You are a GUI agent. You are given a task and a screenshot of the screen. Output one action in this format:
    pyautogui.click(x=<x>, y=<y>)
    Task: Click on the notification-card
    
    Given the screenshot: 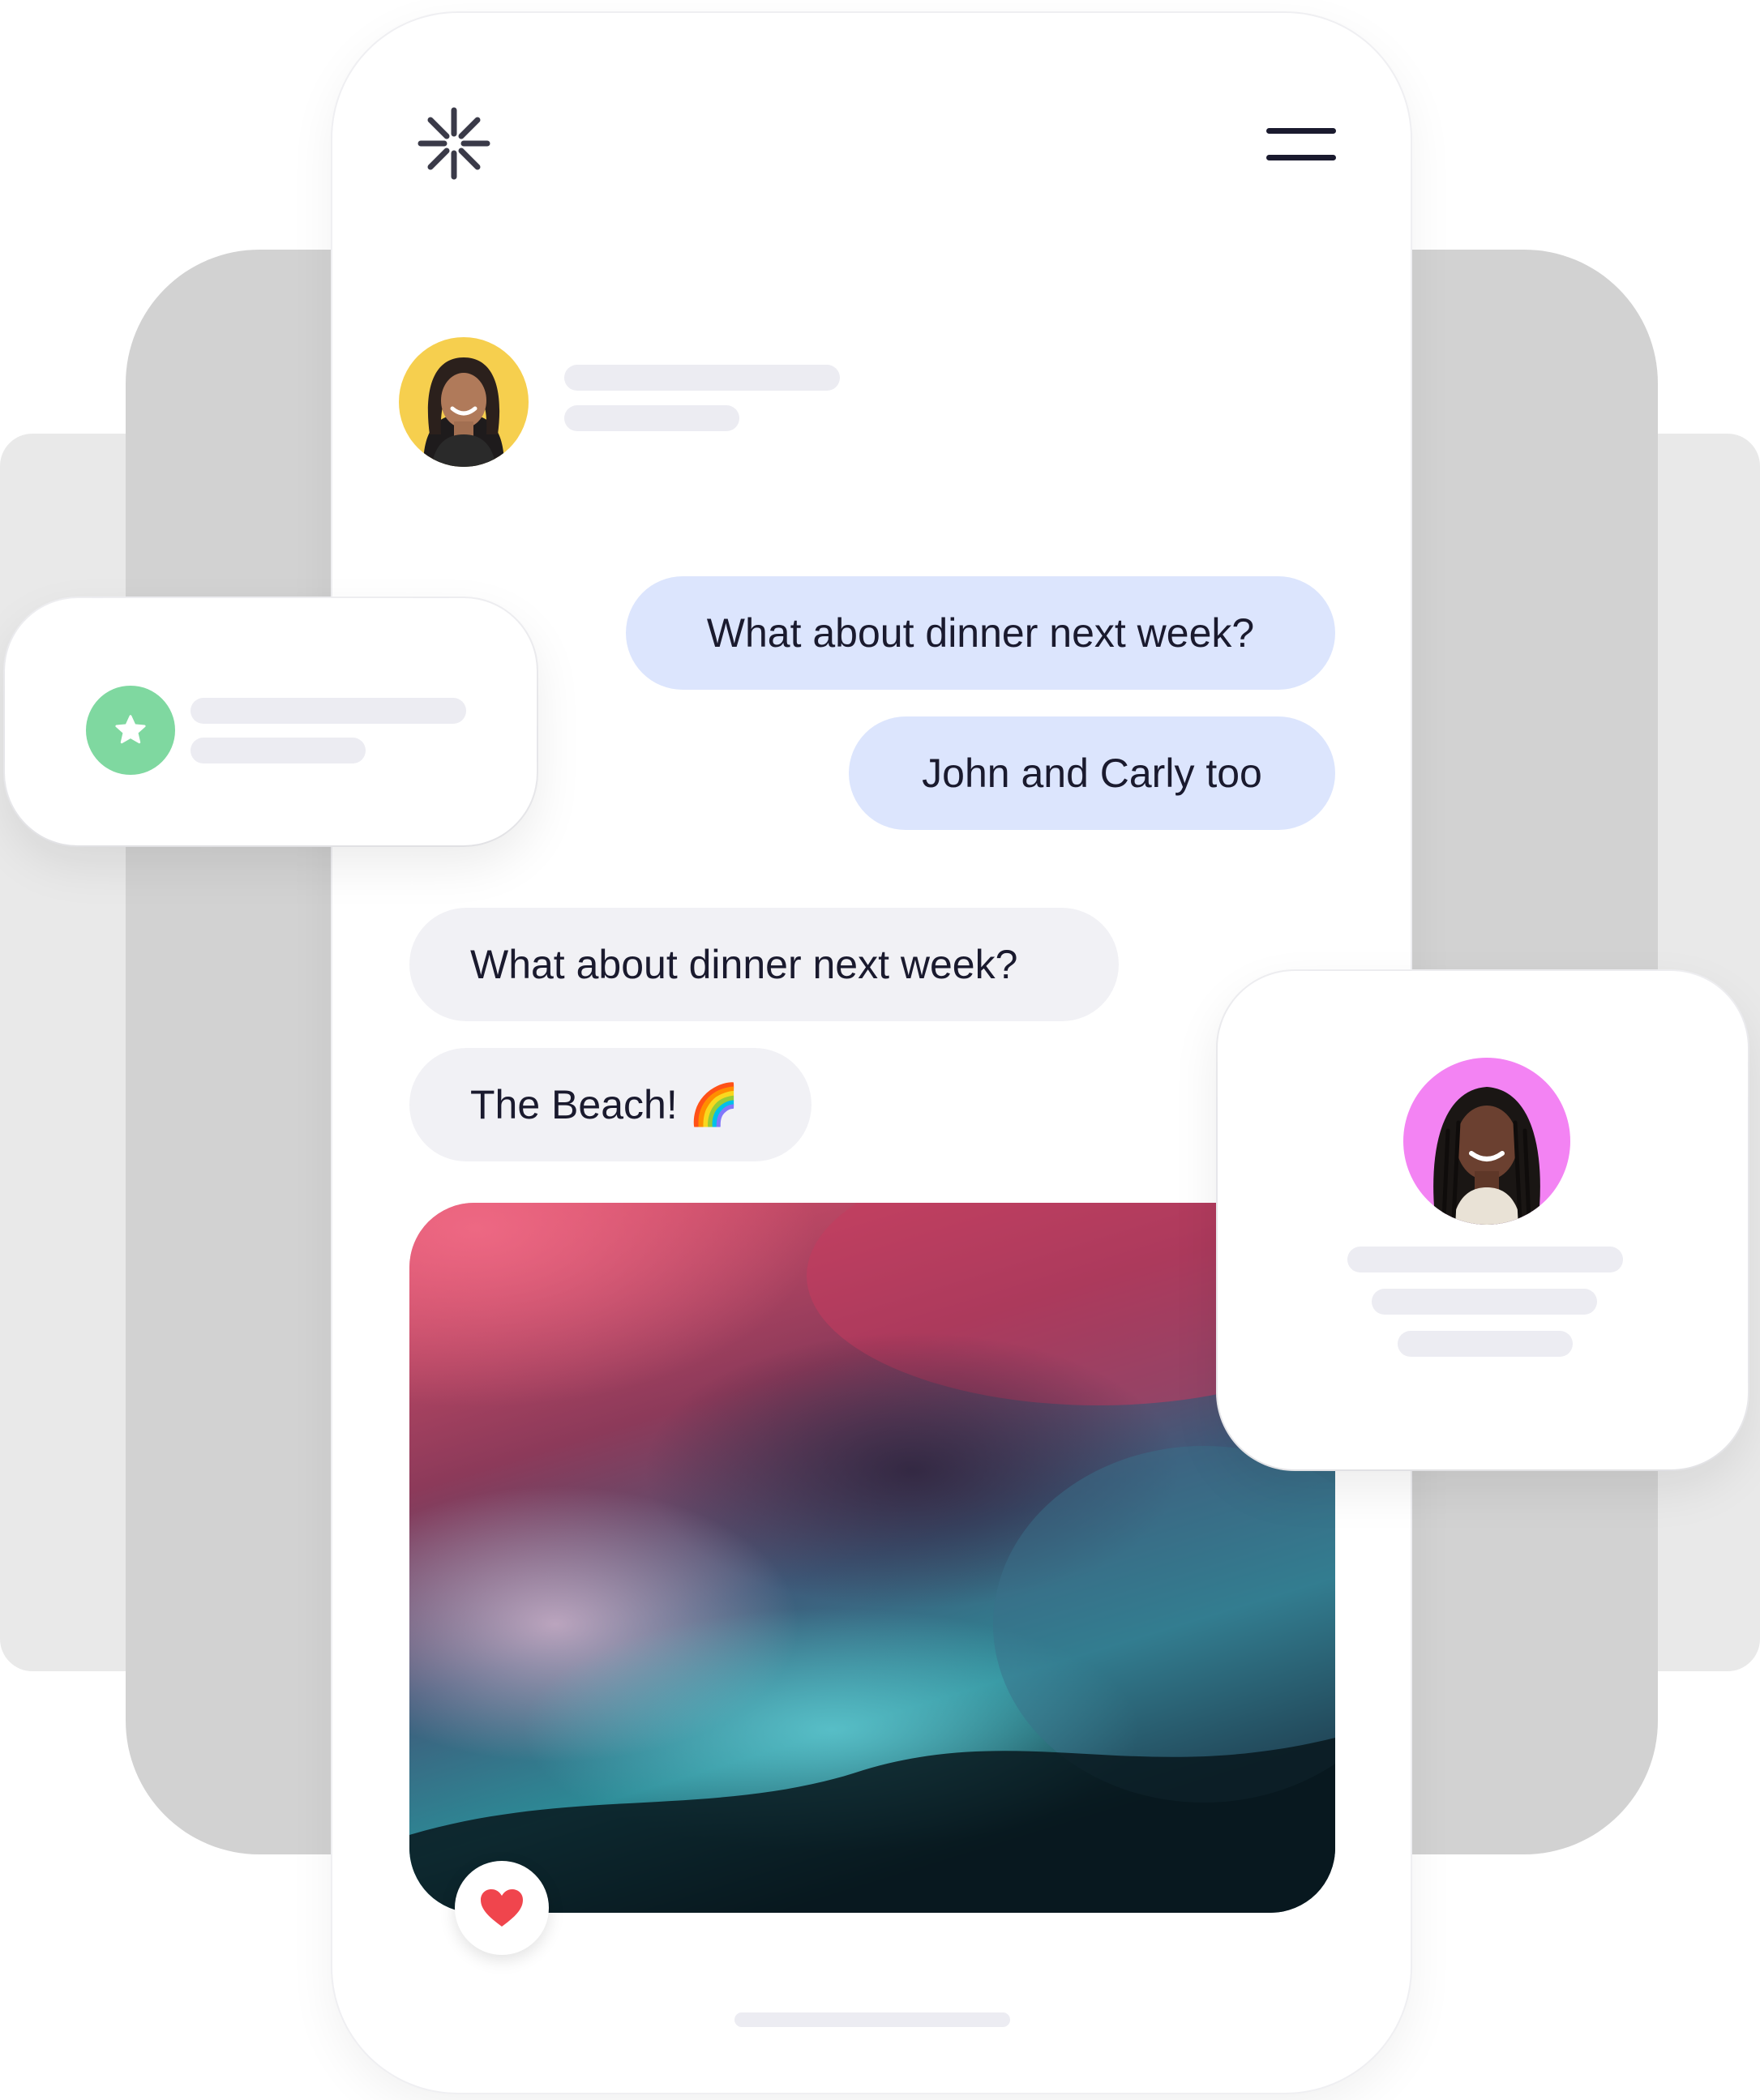 What is the action you would take?
    pyautogui.click(x=271, y=721)
    